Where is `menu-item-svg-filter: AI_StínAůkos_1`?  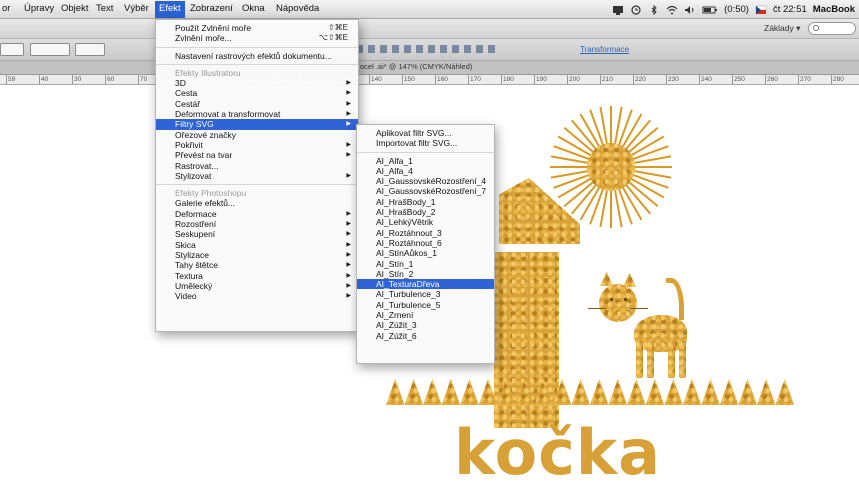
menu-item-svg-filter: AI_StínAůkos_1 is located at coordinates (425, 253).